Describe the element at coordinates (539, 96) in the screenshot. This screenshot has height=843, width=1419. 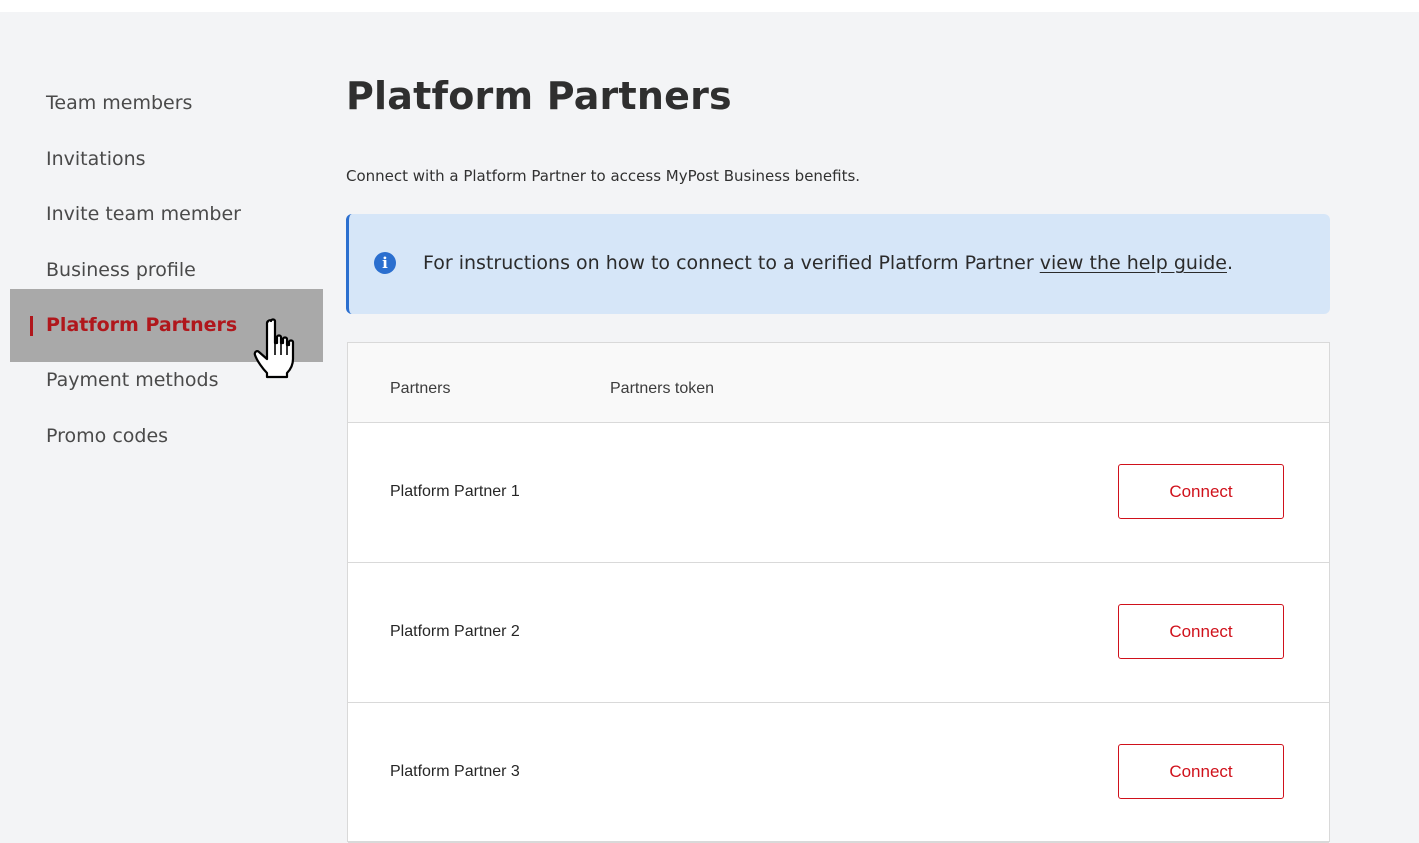
I see `page-title: Platform Partners` at that location.